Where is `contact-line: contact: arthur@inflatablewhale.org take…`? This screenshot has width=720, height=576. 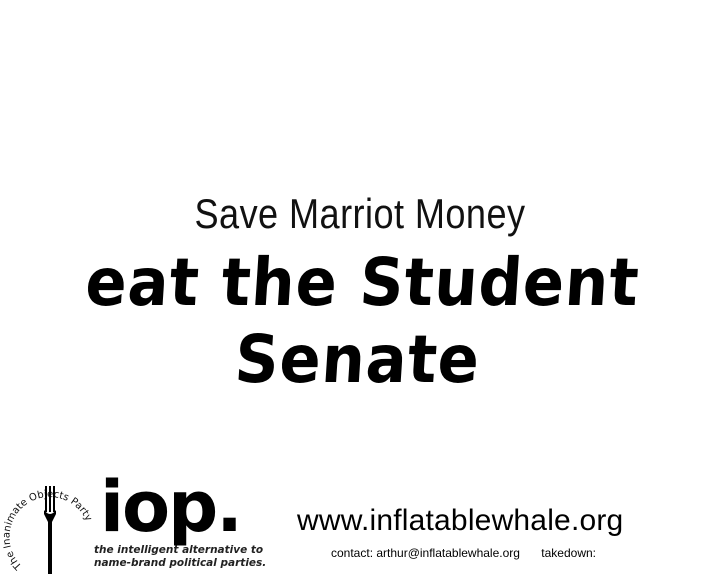 contact-line: contact: arthur@inflatablewhale.org take… is located at coordinates (472, 553).